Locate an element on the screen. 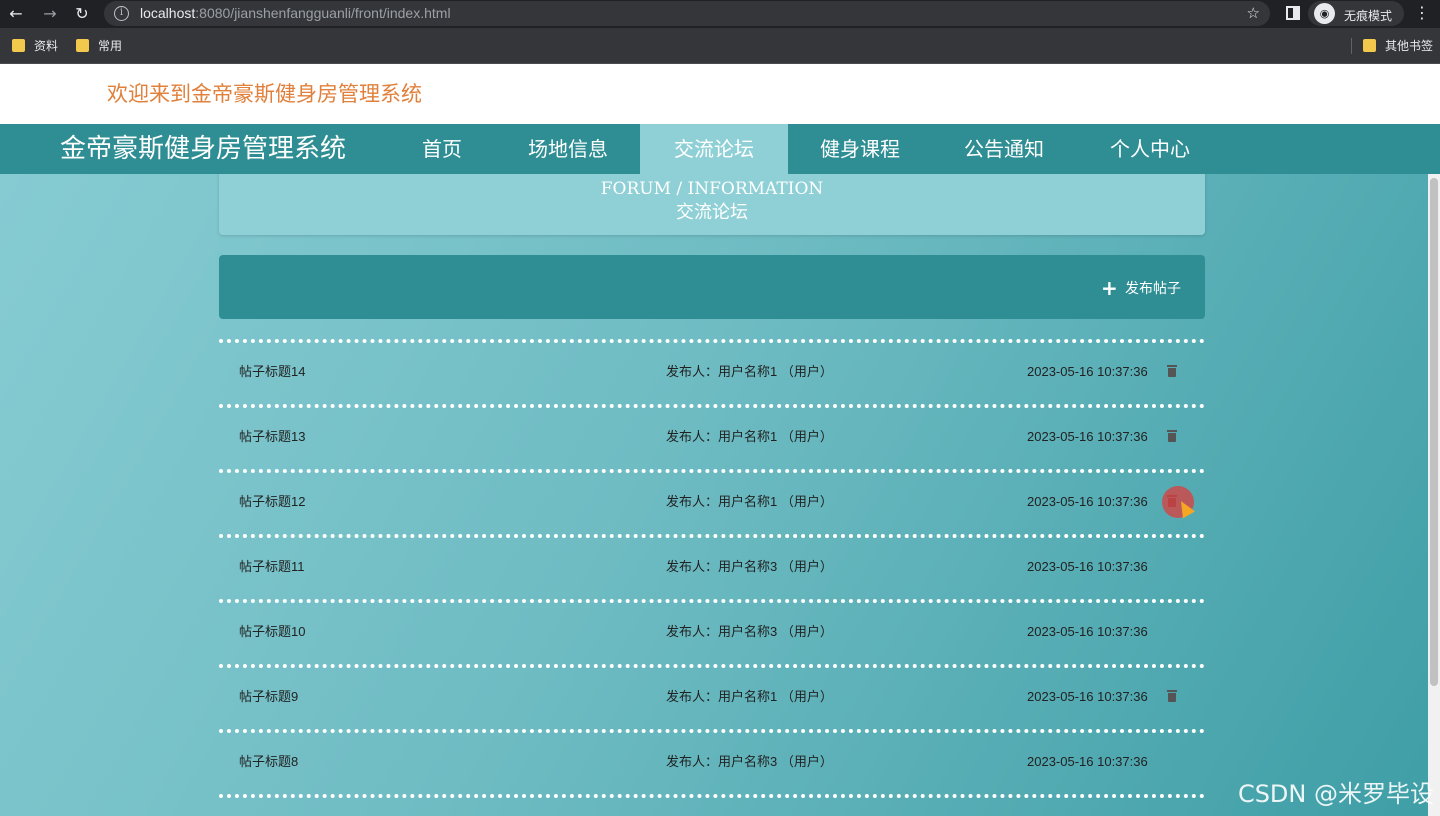  bookmark-folder-0: 资料 is located at coordinates (35, 46).